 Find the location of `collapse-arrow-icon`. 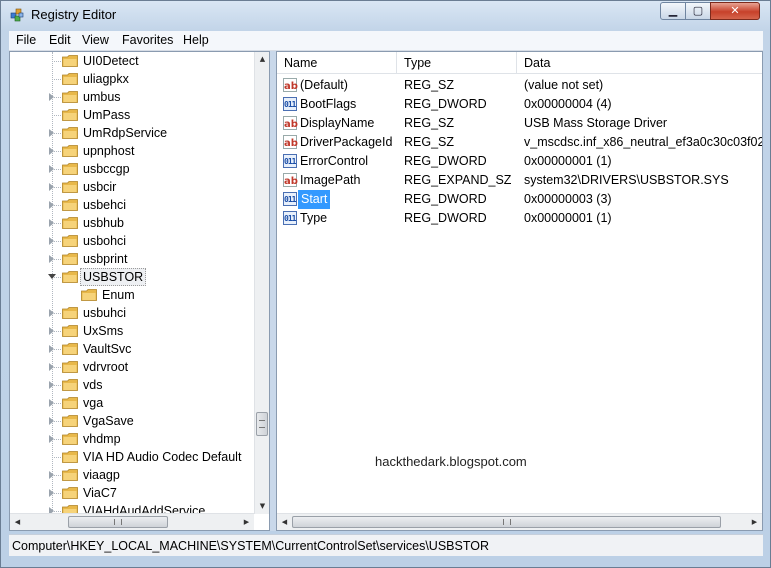

collapse-arrow-icon is located at coordinates (52, 276).